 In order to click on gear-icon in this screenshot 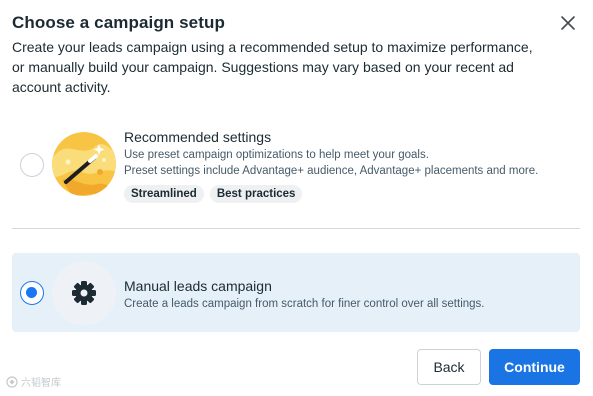, I will do `click(84, 293)`.